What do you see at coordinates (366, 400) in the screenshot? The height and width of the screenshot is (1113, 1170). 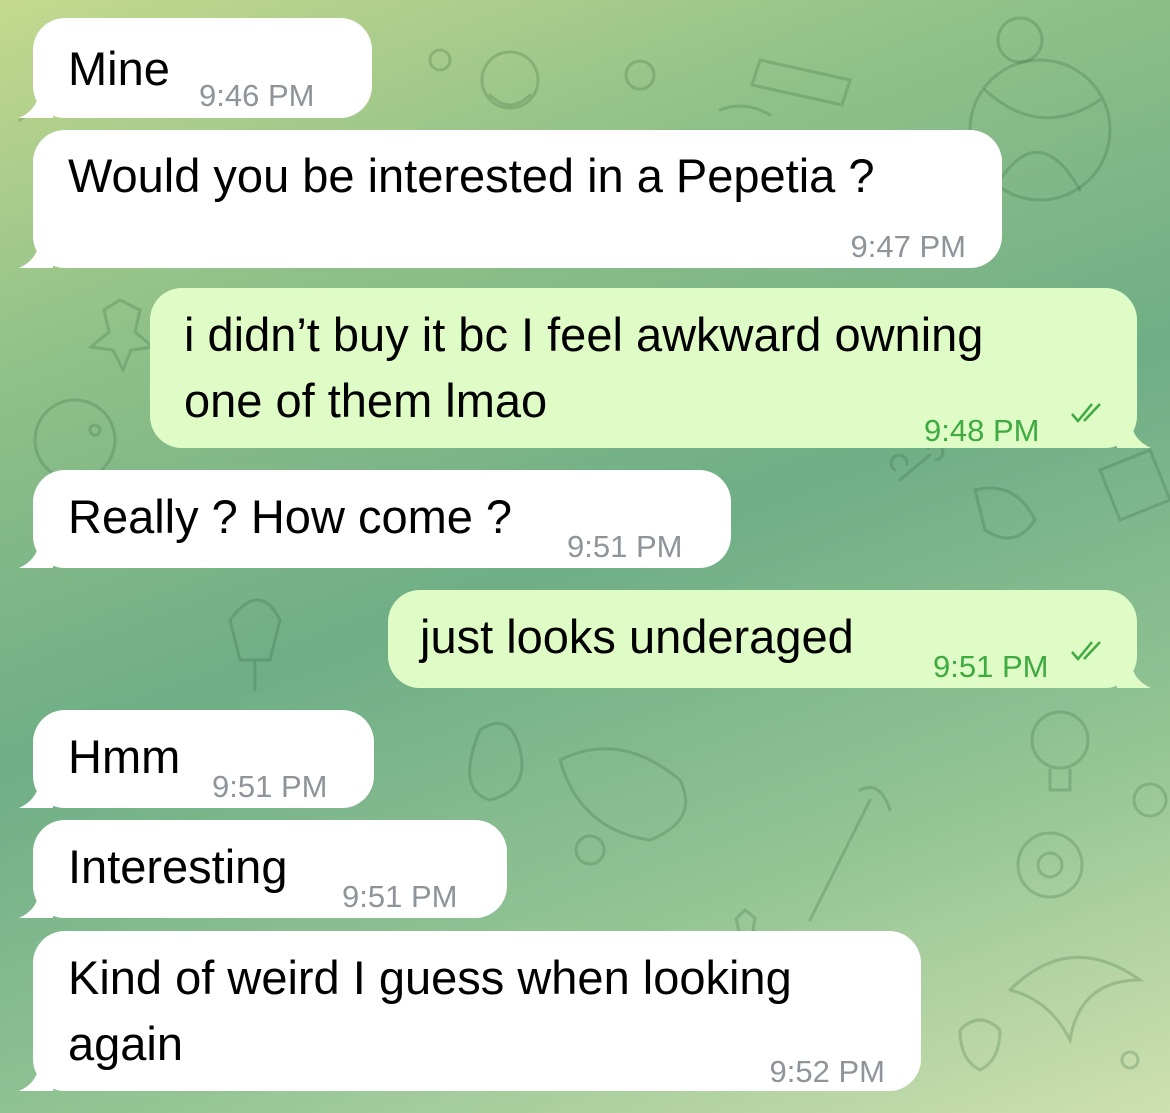 I see `message-text-line: one of them lmao` at bounding box center [366, 400].